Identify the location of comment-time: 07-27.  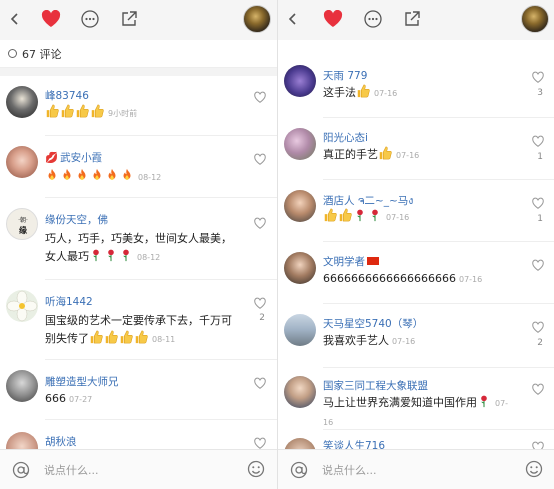
(81, 399).